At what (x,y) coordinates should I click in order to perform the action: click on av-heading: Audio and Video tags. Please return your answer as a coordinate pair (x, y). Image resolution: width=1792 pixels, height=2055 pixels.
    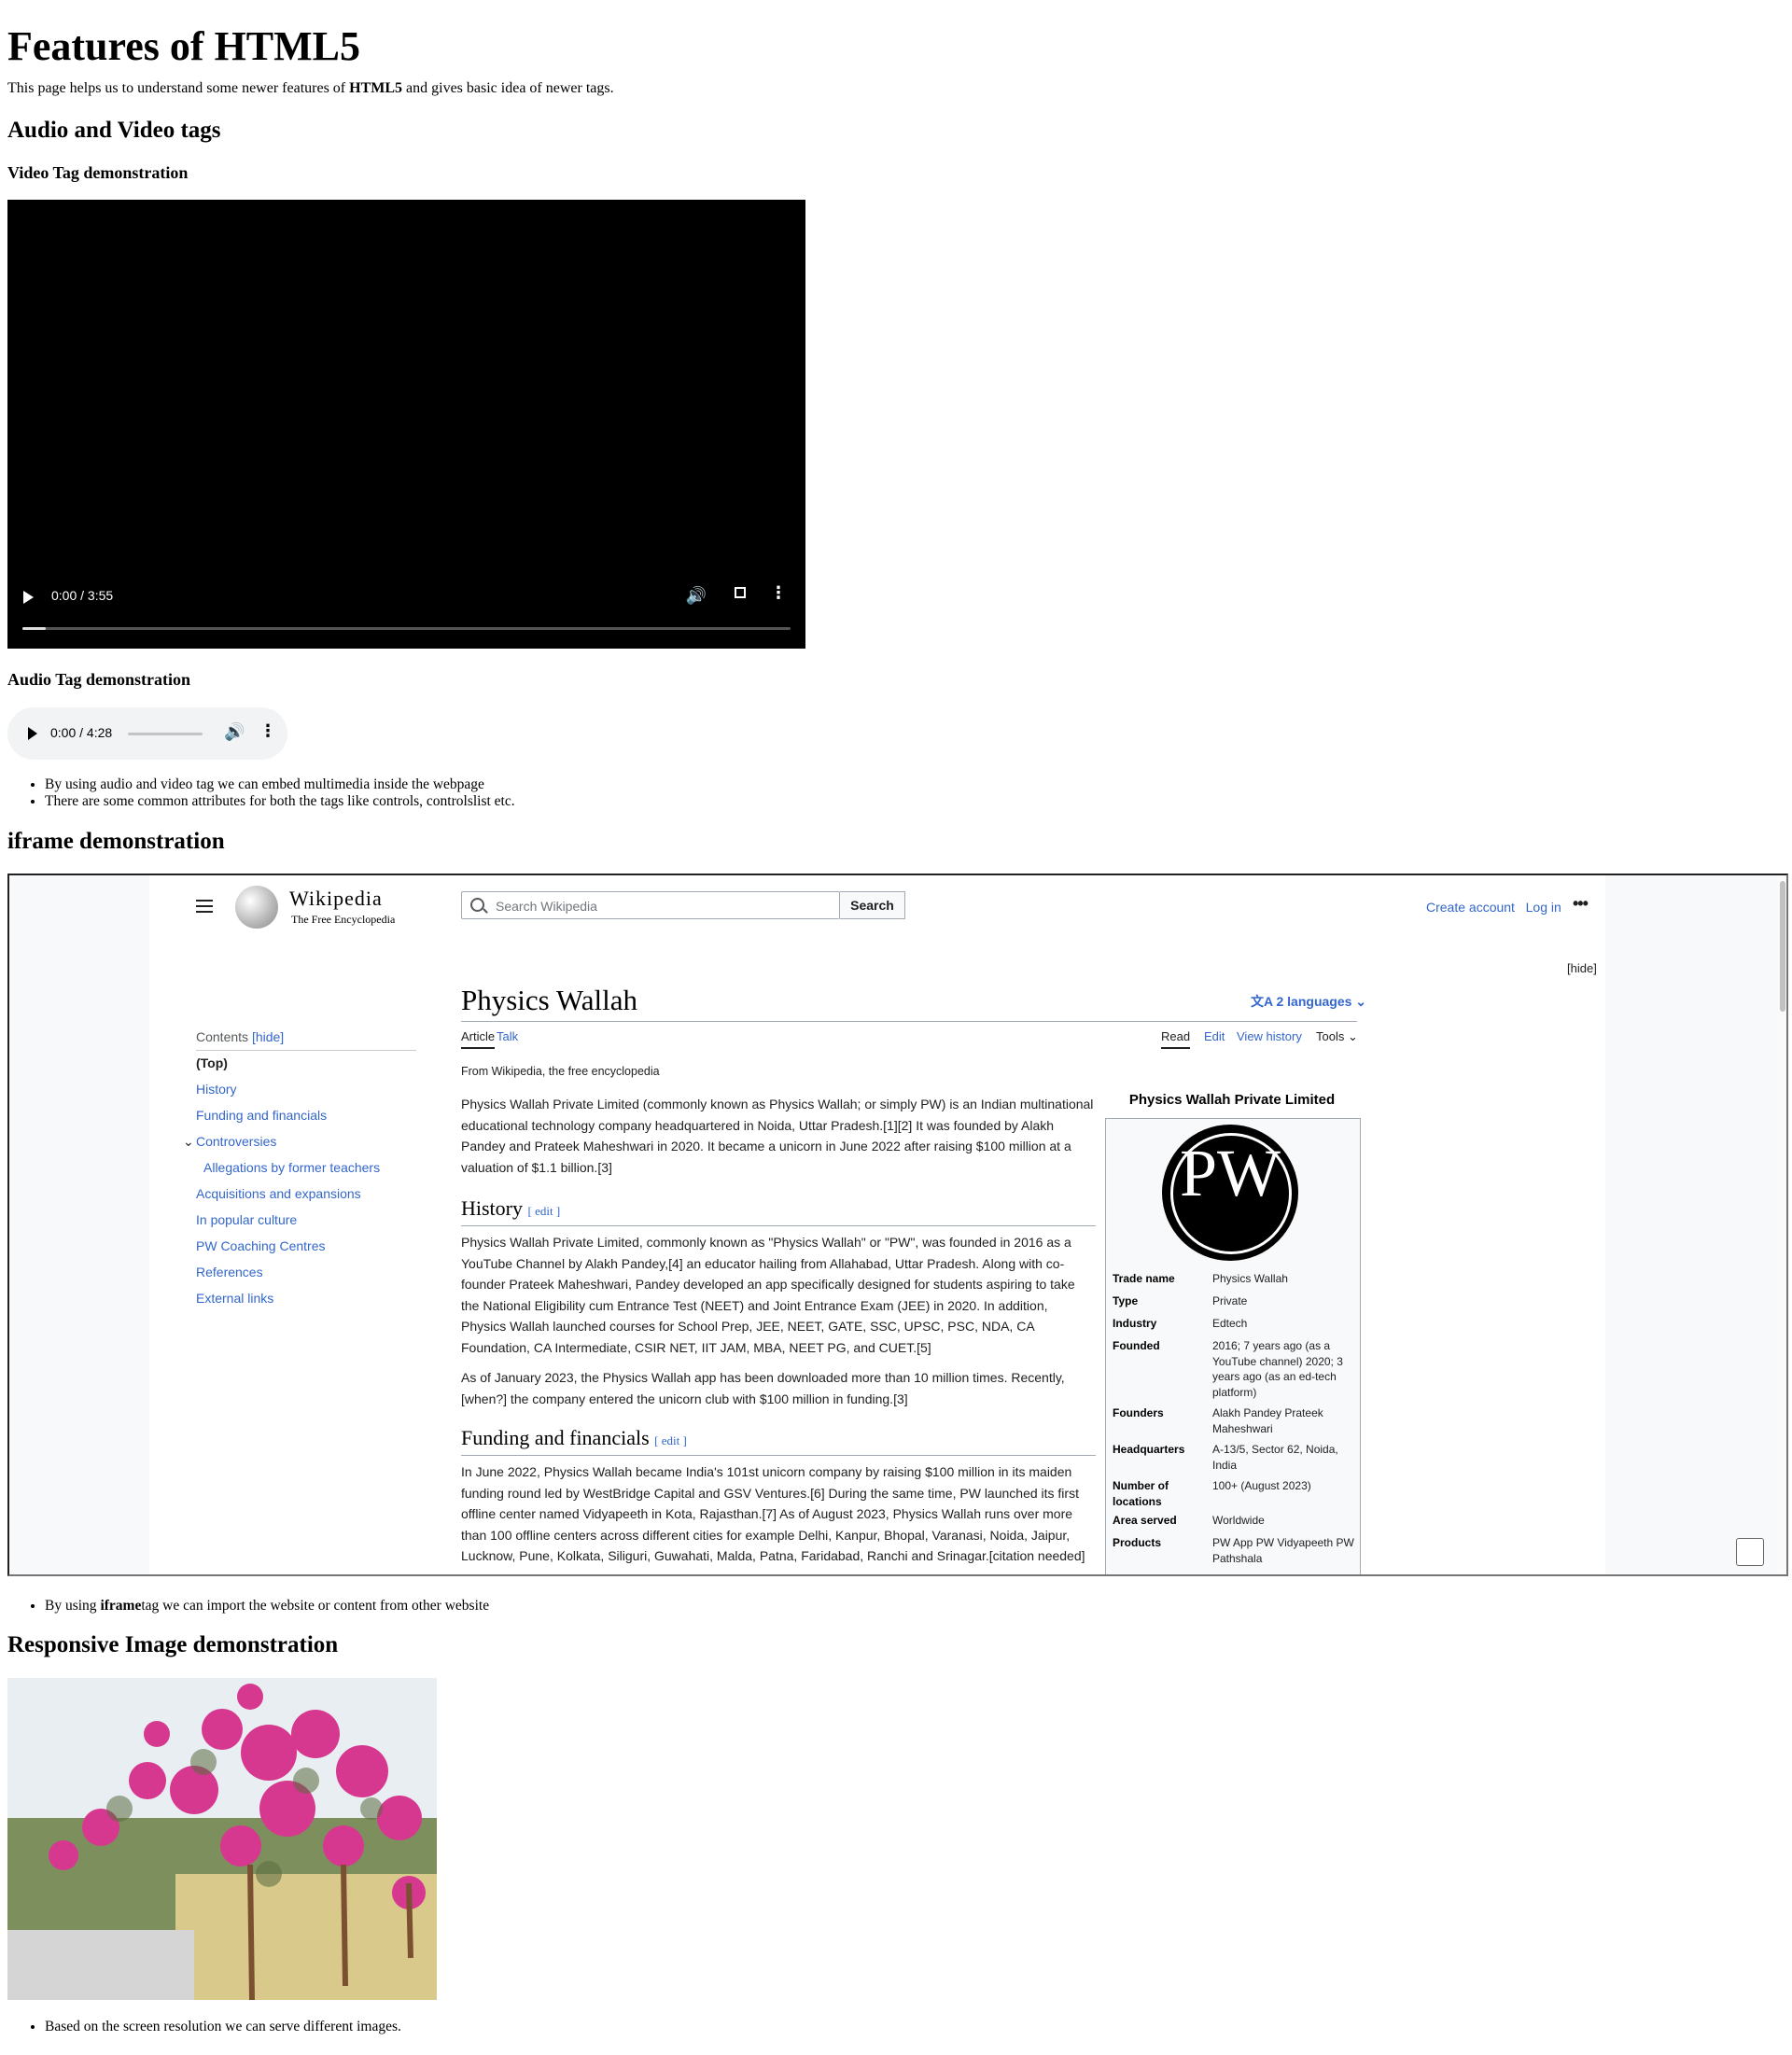
    Looking at the image, I should click on (114, 130).